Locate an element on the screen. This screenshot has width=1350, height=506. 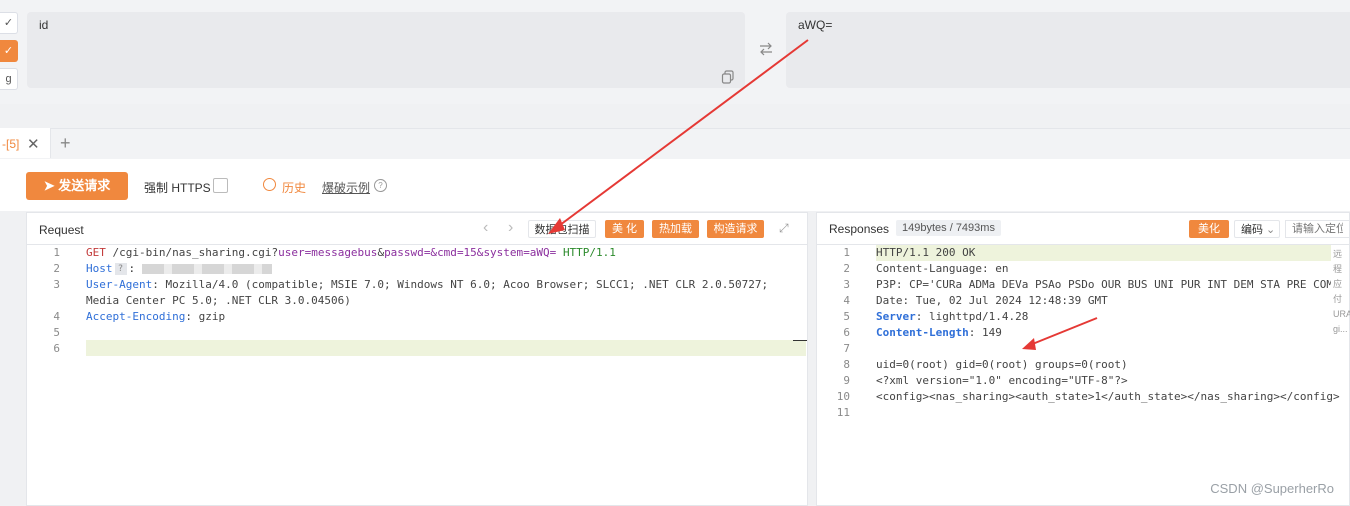
codec-output-field: aWQ= is located at coordinates (1068, 50).